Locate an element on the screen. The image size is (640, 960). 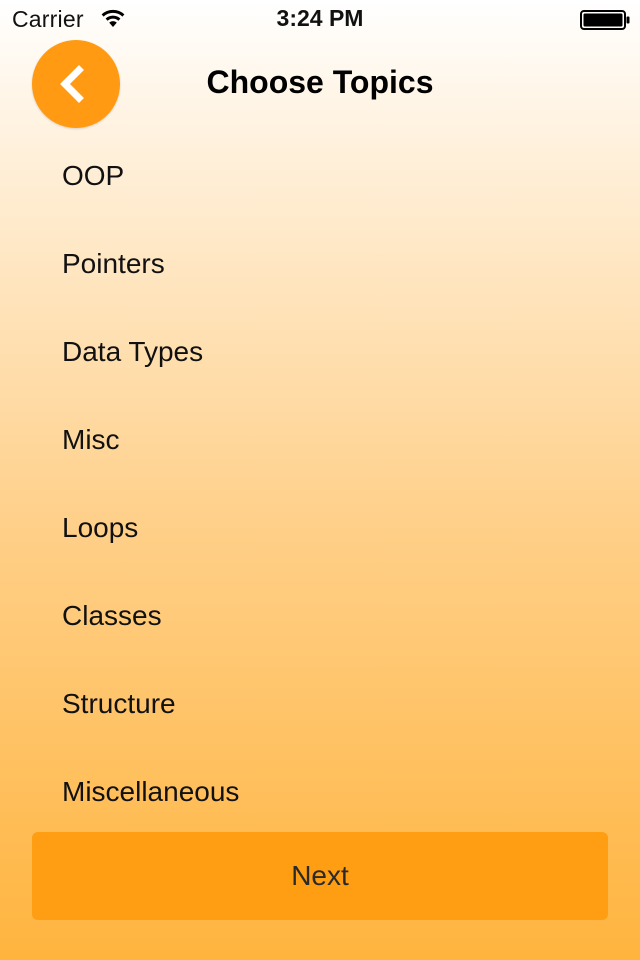
topic-item-loops: Loops is located at coordinates (320, 528).